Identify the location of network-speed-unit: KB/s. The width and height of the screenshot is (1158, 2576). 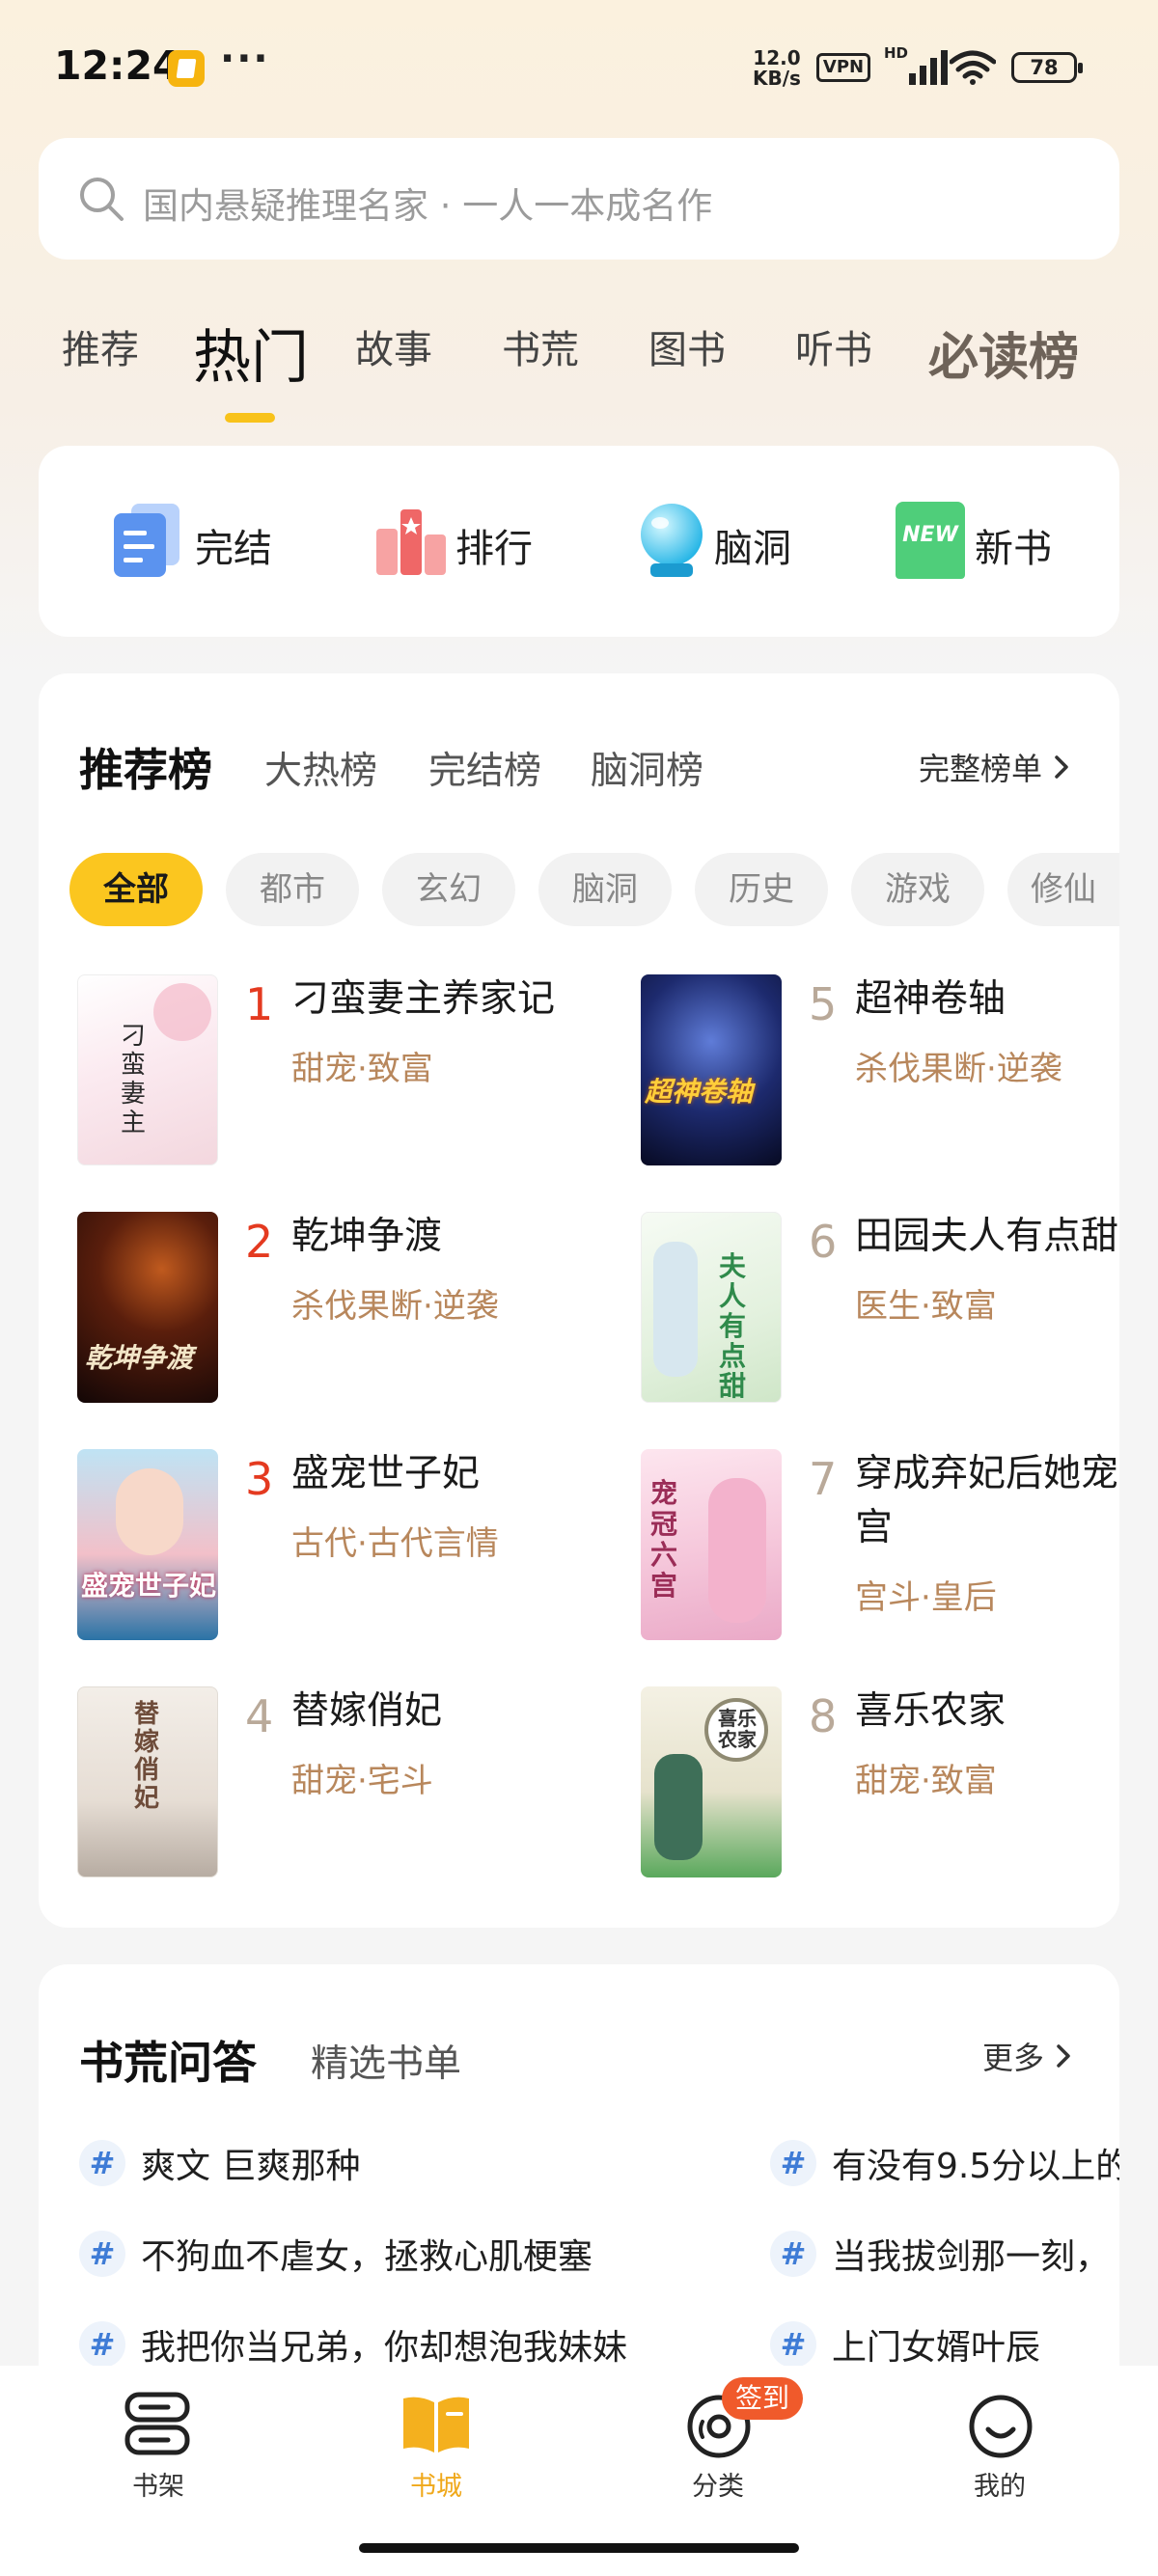
(777, 79).